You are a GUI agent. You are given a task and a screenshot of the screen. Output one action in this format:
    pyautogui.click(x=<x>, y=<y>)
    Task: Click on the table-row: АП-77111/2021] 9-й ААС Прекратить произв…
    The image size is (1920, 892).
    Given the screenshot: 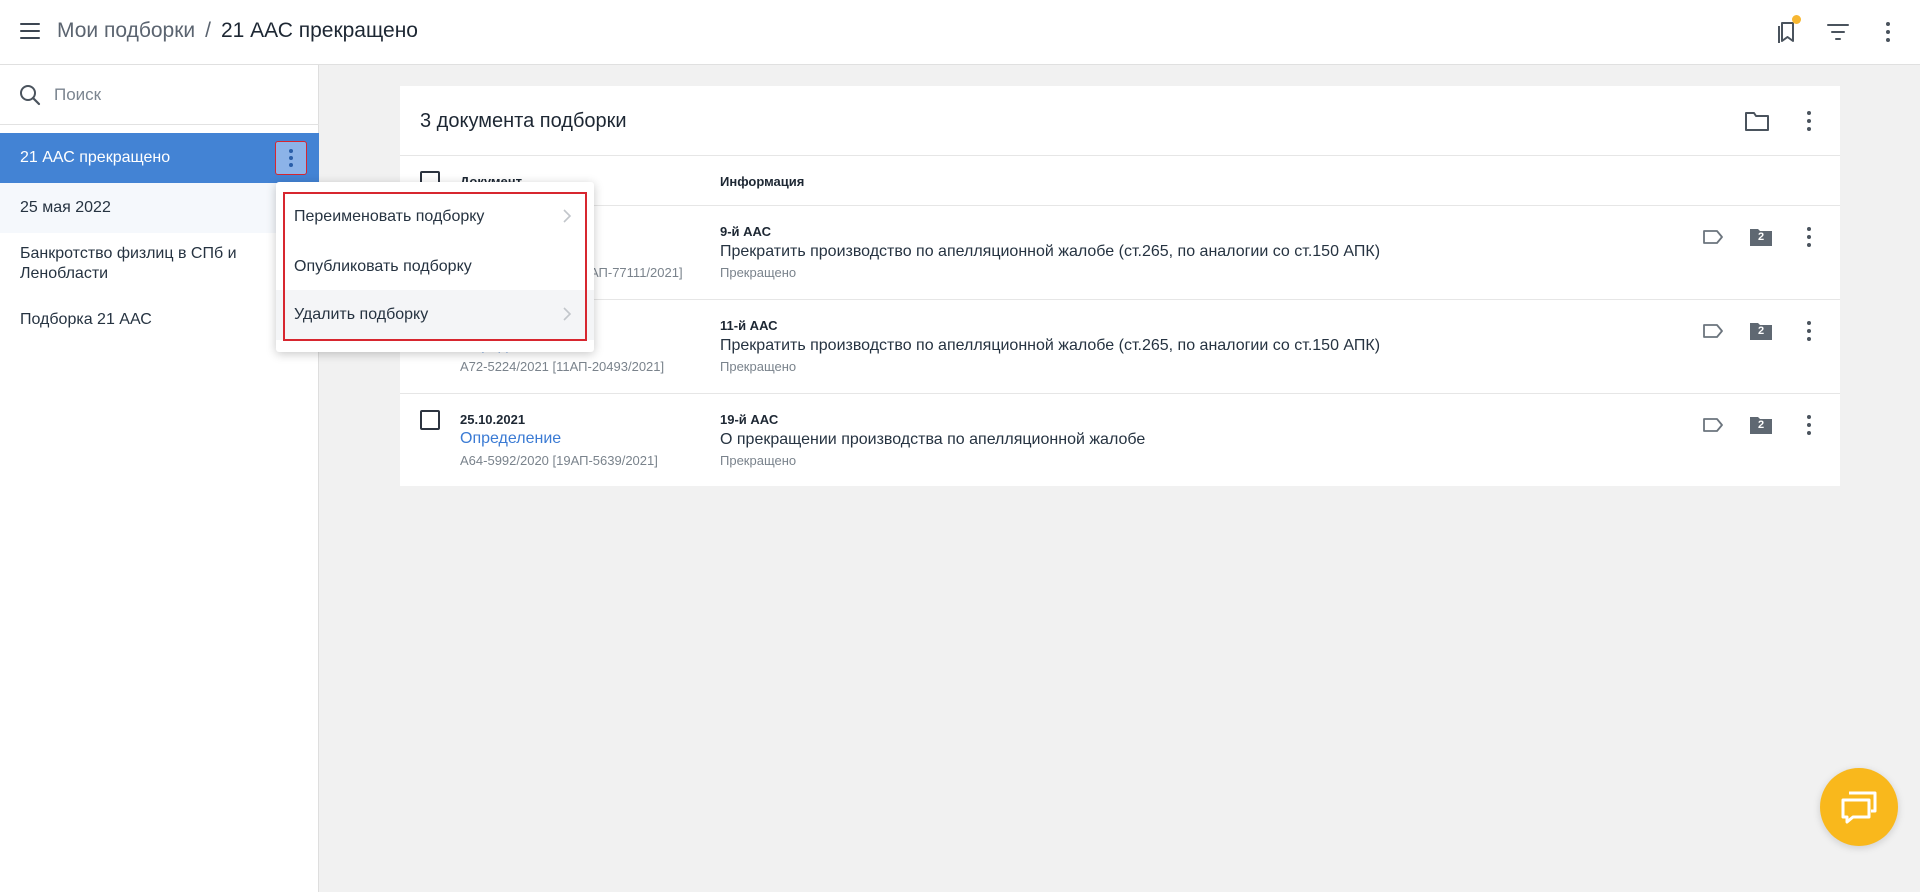 What is the action you would take?
    pyautogui.click(x=1120, y=253)
    